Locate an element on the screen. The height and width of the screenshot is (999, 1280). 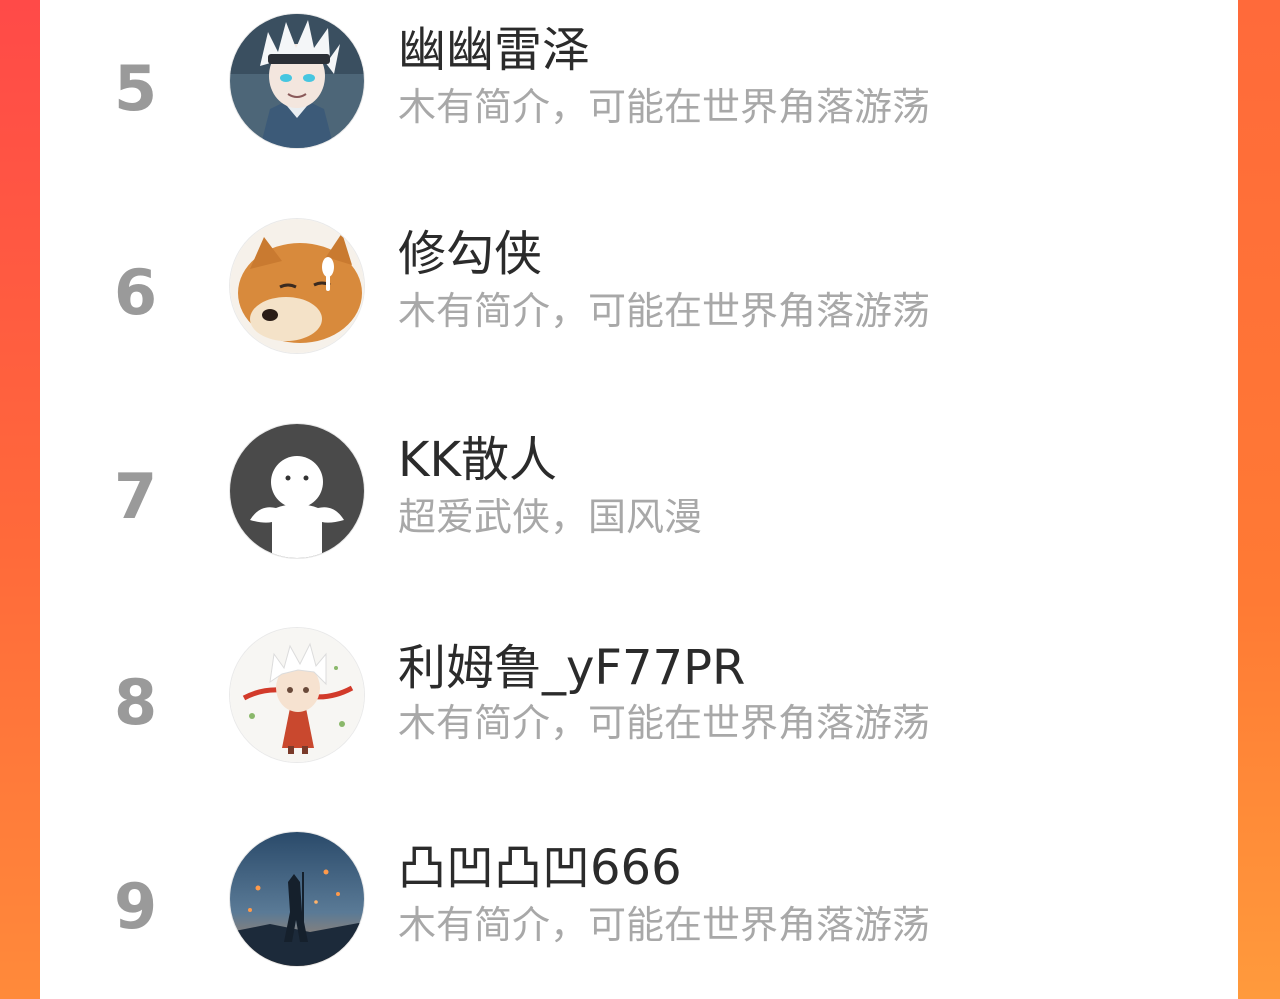
user-name: 幽幽雷泽 is located at coordinates (494, 50).